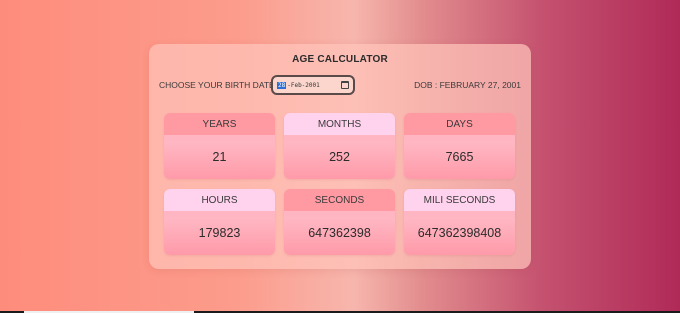 Image resolution: width=680 pixels, height=313 pixels. What do you see at coordinates (459, 146) in the screenshot?
I see `stat-days: DAYS 7665` at bounding box center [459, 146].